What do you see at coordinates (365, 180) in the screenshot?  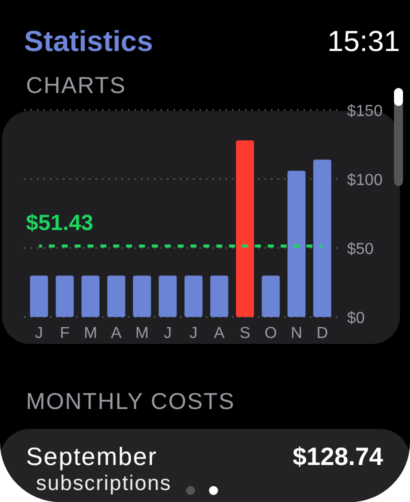 I see `axis-label: $100` at bounding box center [365, 180].